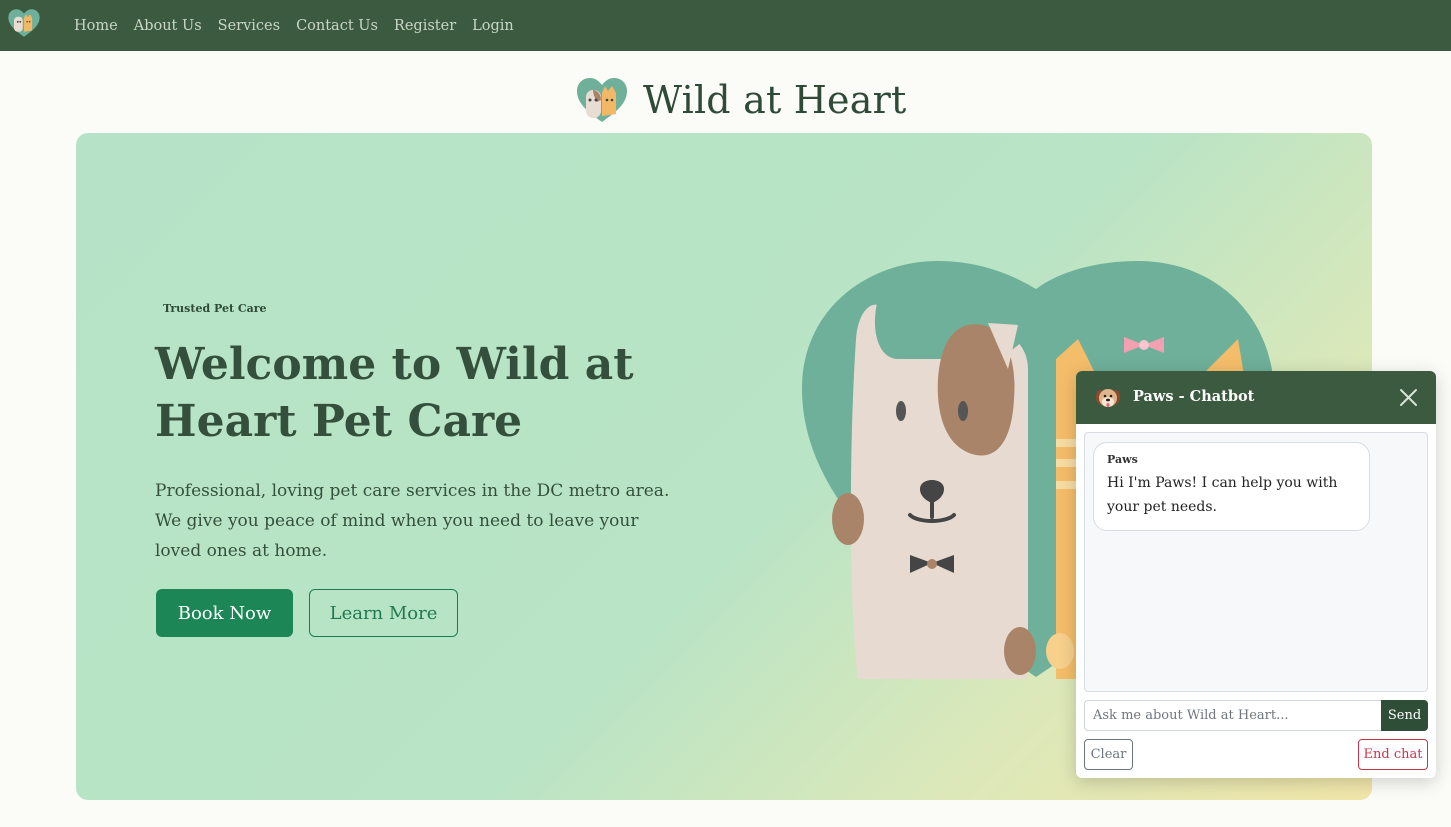  What do you see at coordinates (383, 613) in the screenshot?
I see `learn-more-button: Learn More` at bounding box center [383, 613].